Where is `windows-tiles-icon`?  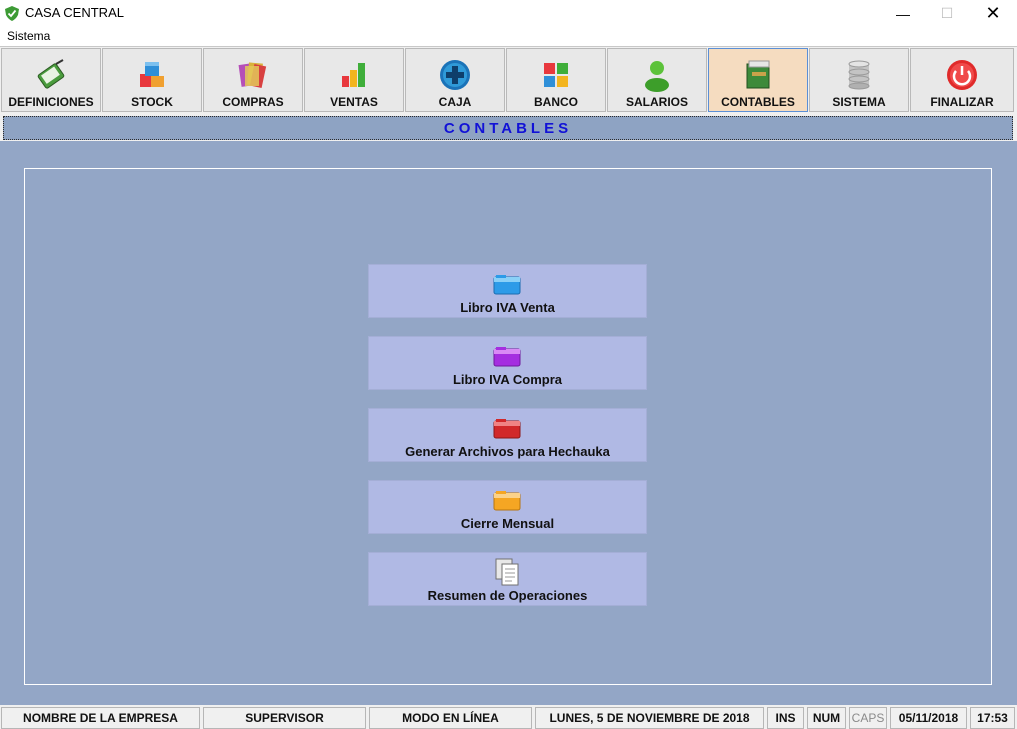
windows-tiles-icon is located at coordinates (556, 75).